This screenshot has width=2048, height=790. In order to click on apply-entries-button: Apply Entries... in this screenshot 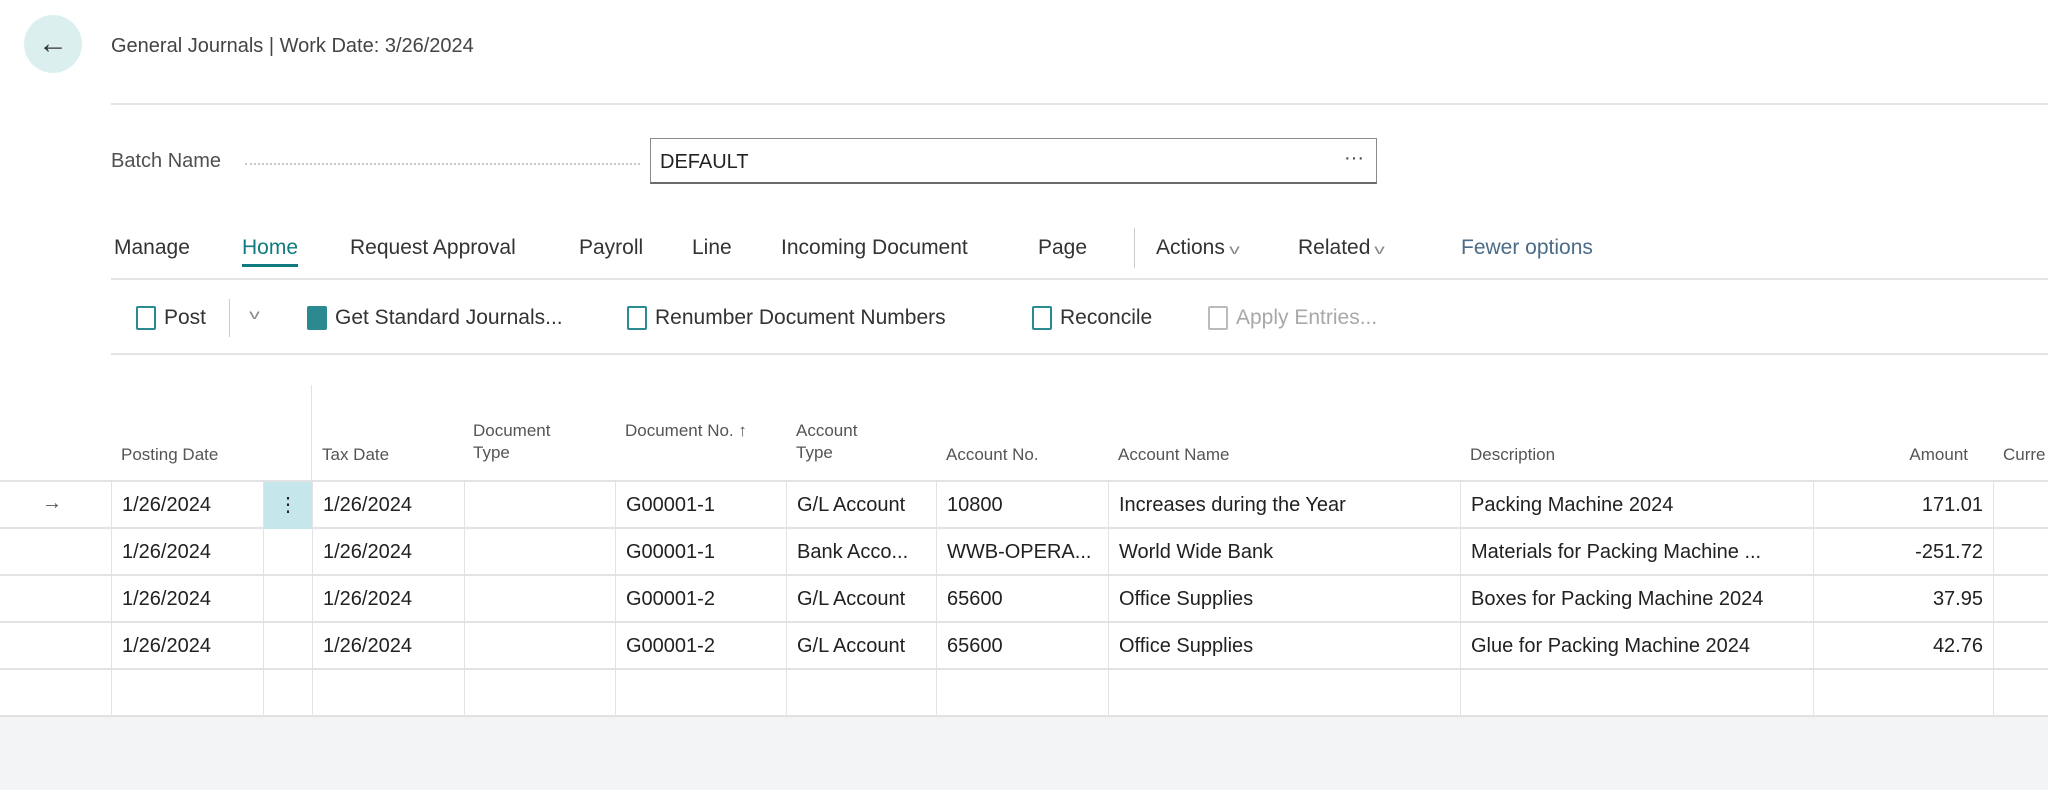, I will do `click(1292, 318)`.